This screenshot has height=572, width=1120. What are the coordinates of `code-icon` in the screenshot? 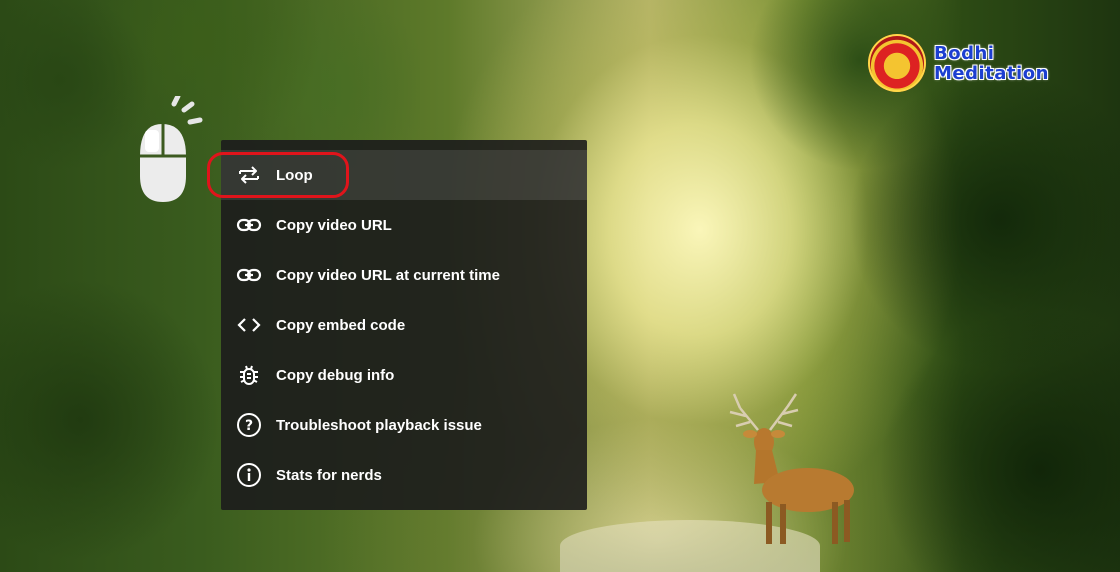 It's located at (249, 325).